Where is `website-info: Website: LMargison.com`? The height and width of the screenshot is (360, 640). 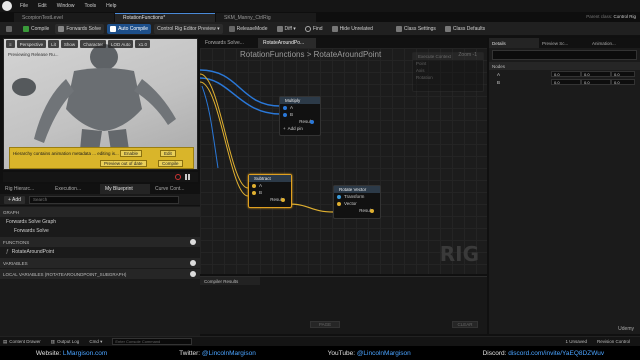 website-info: Website: LMargison.com is located at coordinates (71, 353).